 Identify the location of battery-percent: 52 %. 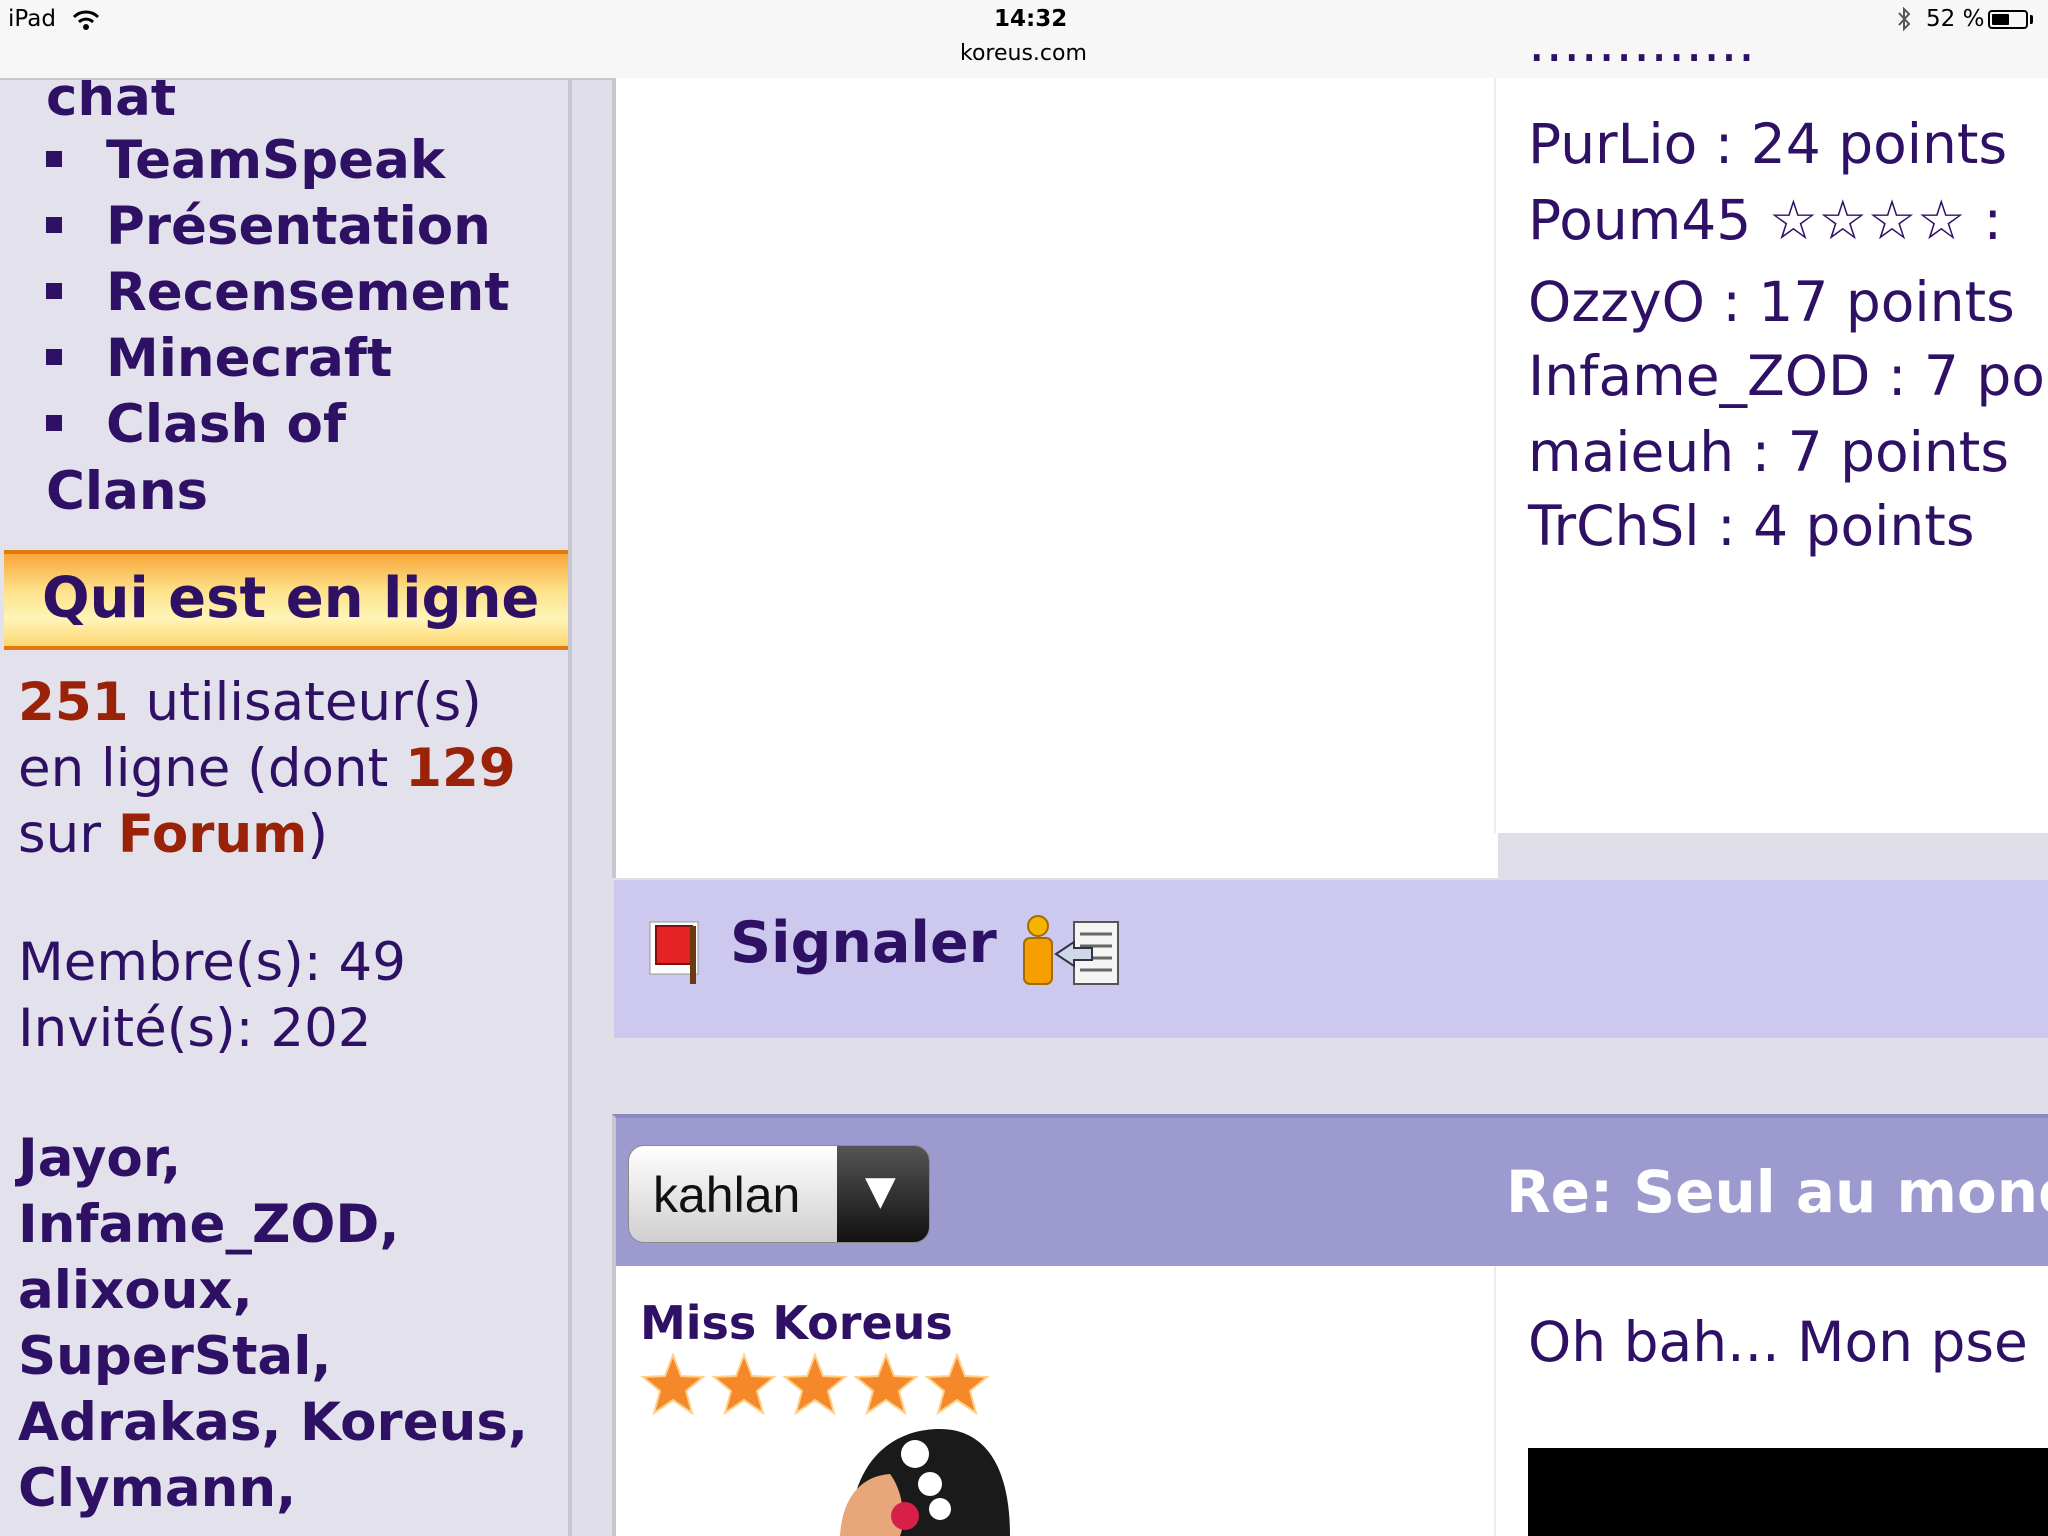
(1955, 19).